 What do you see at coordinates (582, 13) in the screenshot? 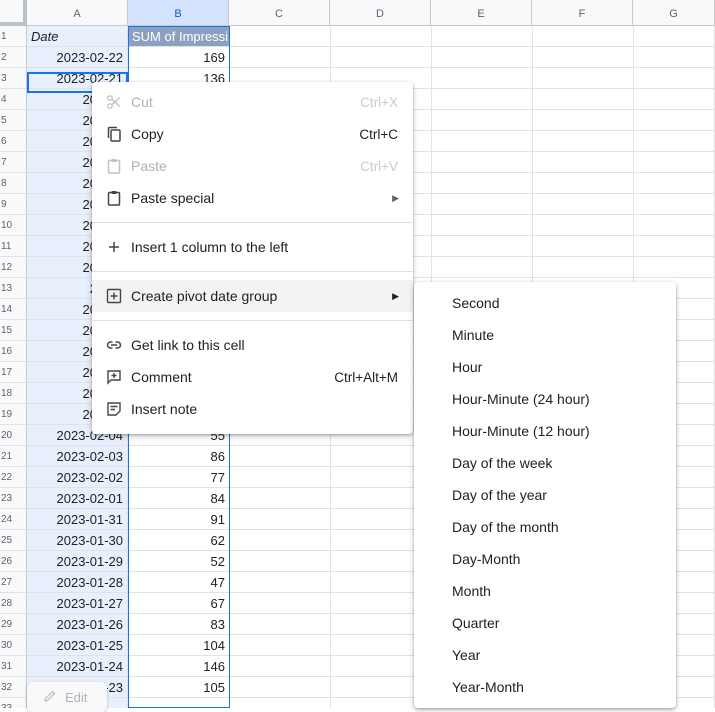
I see `column-header-f: F` at bounding box center [582, 13].